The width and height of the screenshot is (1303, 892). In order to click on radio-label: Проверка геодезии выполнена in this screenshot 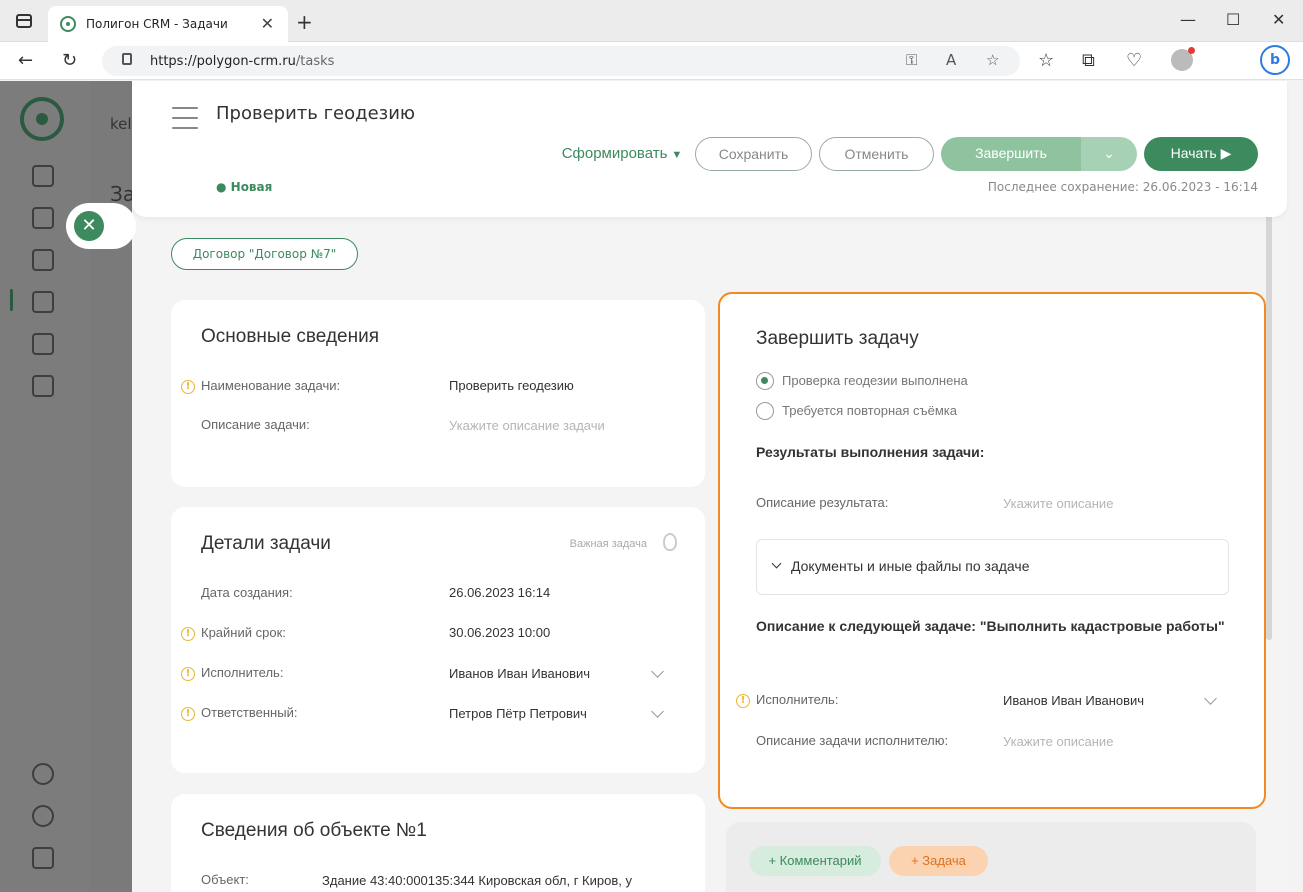, I will do `click(875, 380)`.